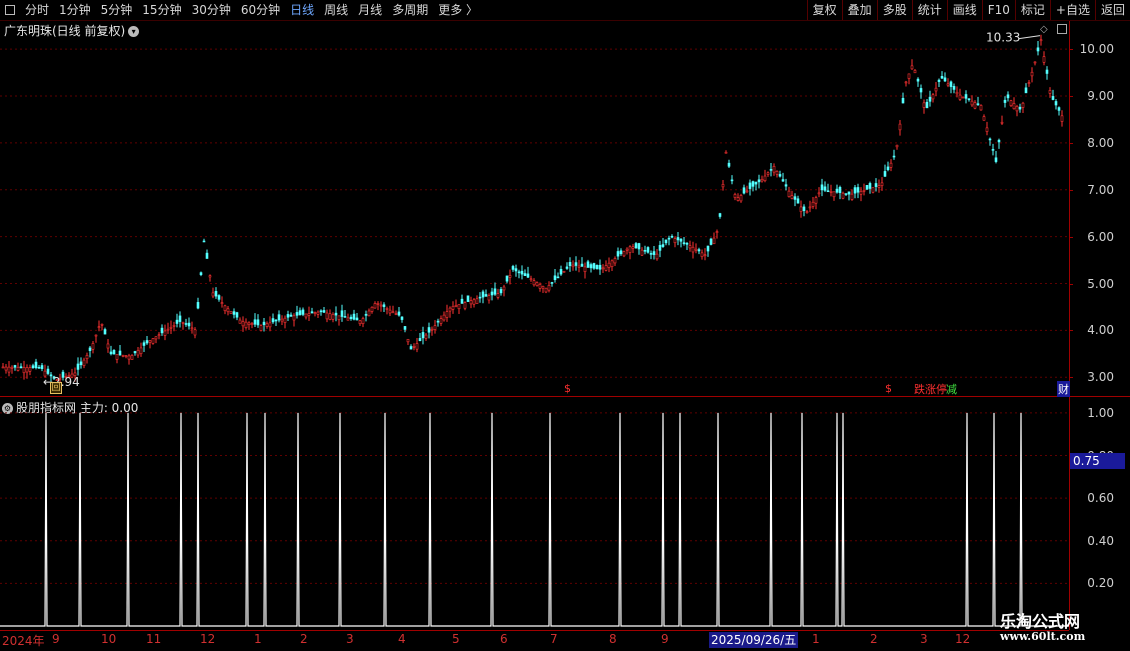 This screenshot has width=1130, height=651. What do you see at coordinates (410, 10) in the screenshot?
I see `period-tab-9: 多周期` at bounding box center [410, 10].